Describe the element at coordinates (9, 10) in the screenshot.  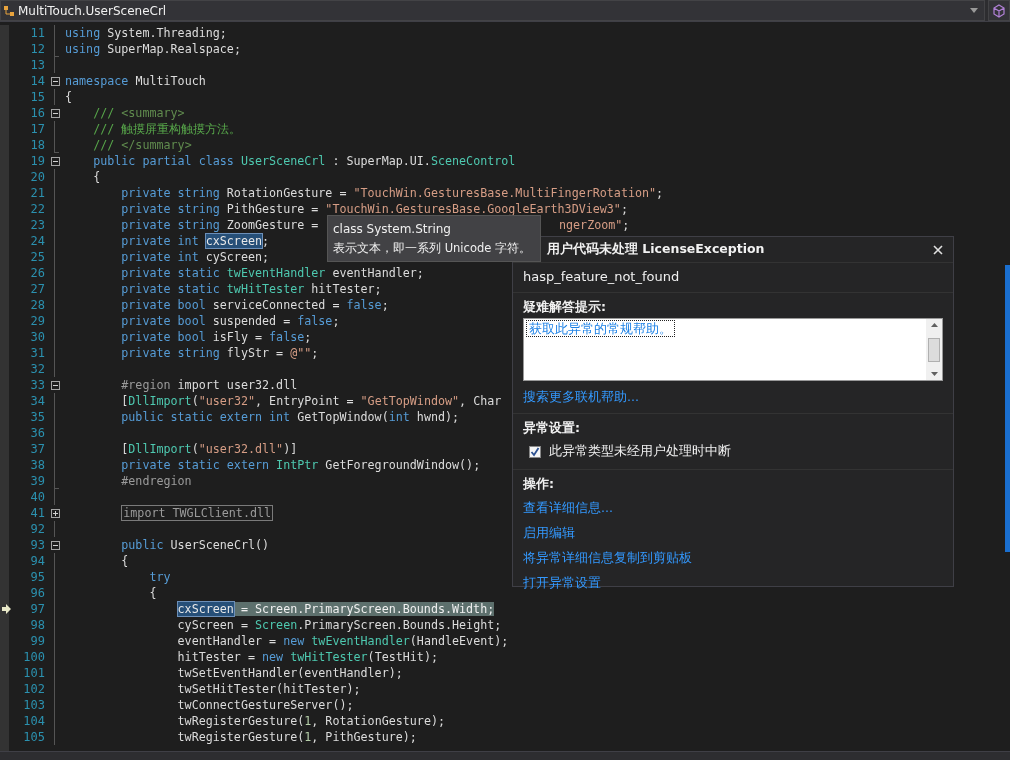
I see `class-icon` at that location.